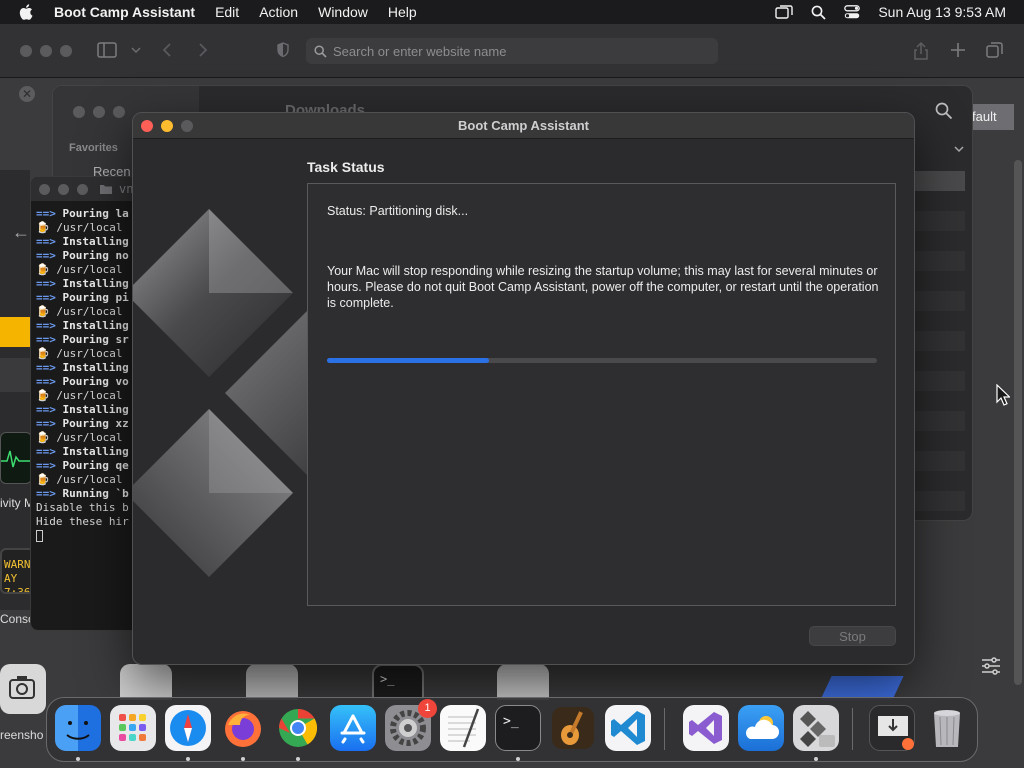 The height and width of the screenshot is (768, 1024). Describe the element at coordinates (278, 12) in the screenshot. I see `menu-action: Action` at that location.